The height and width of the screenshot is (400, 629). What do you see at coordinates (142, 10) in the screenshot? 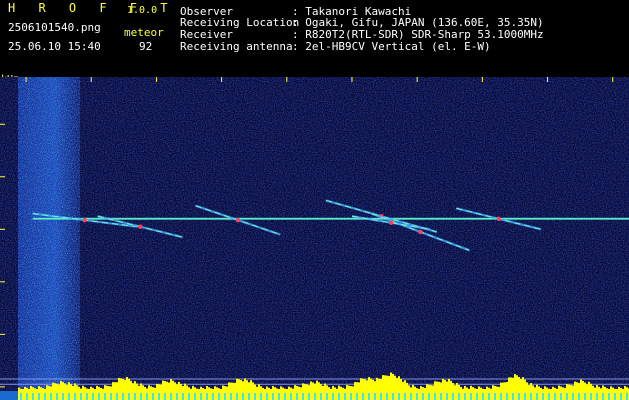
I see `app-version: 1.0.0` at bounding box center [142, 10].